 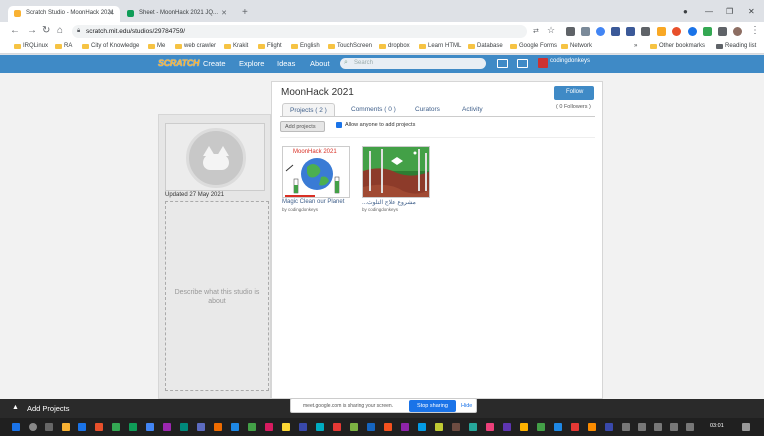 What do you see at coordinates (63, 46) in the screenshot?
I see `bookmark: RA` at bounding box center [63, 46].